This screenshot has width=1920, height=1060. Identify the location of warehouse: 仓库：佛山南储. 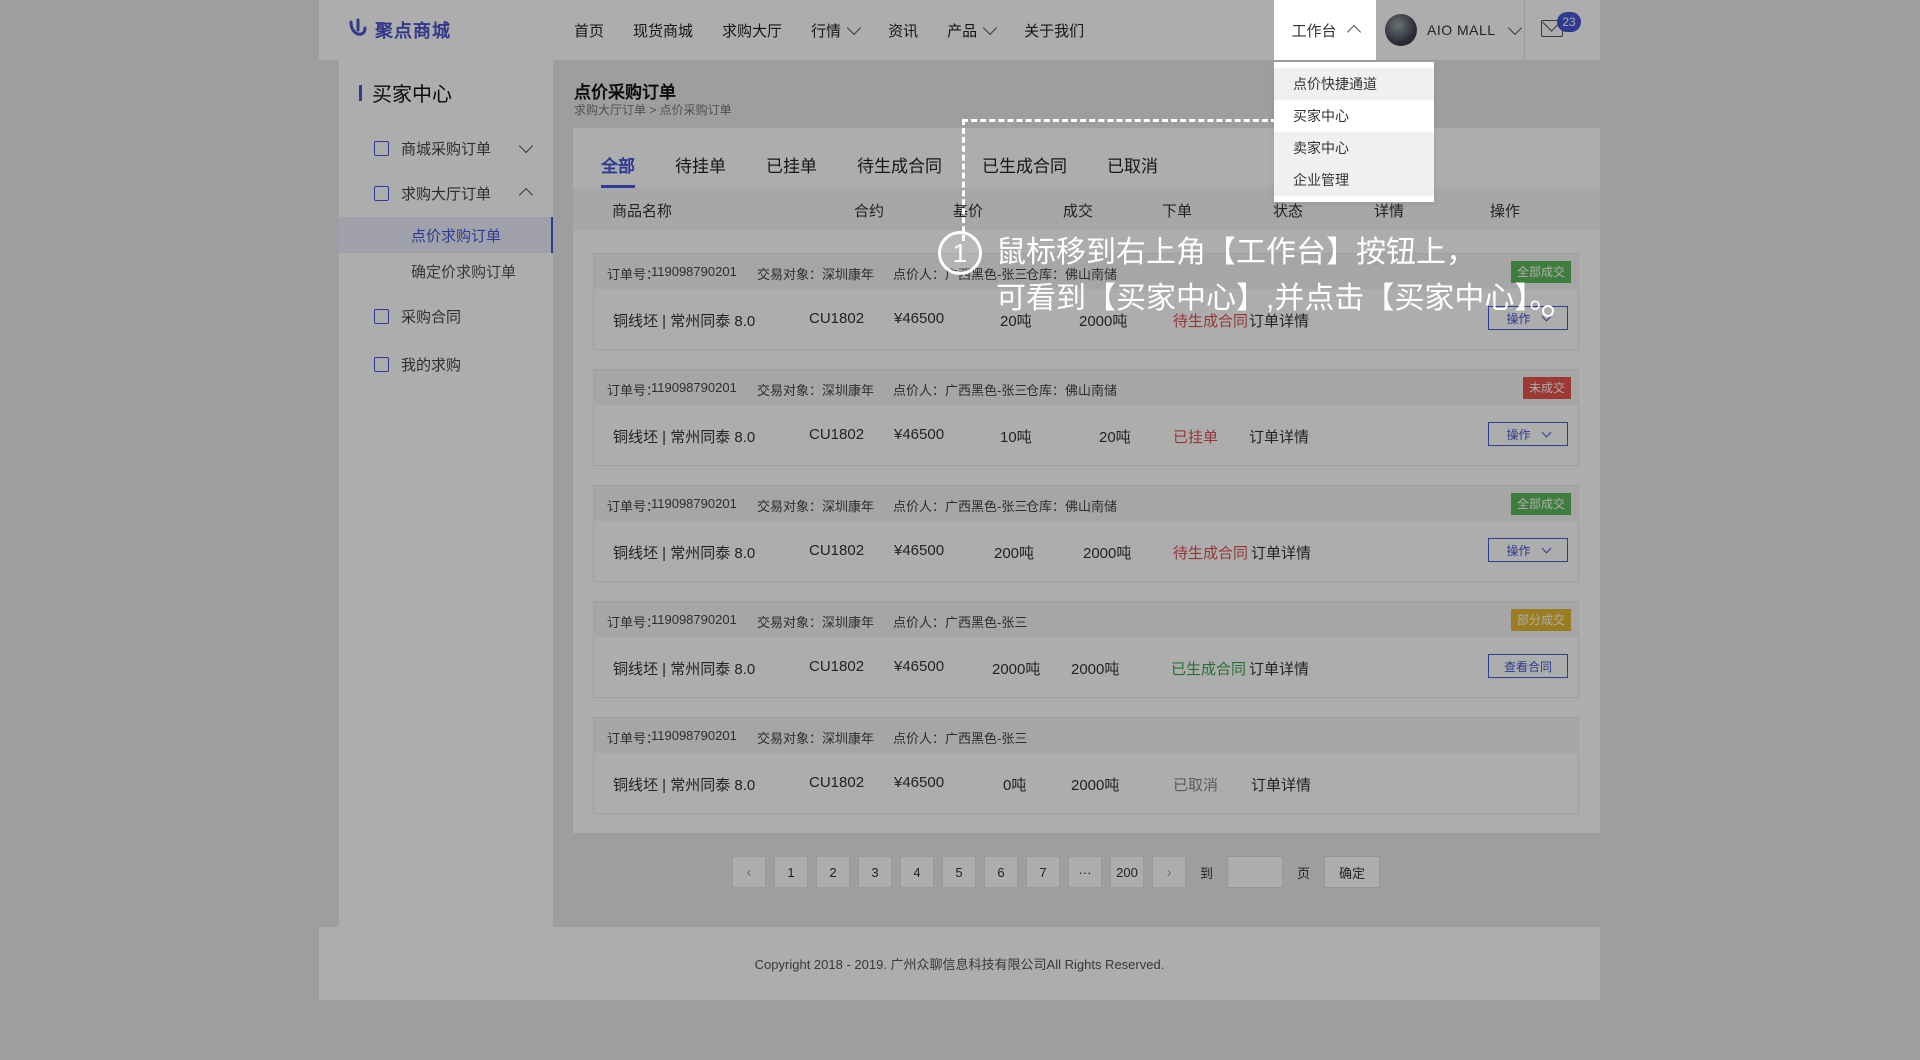
(1072, 506).